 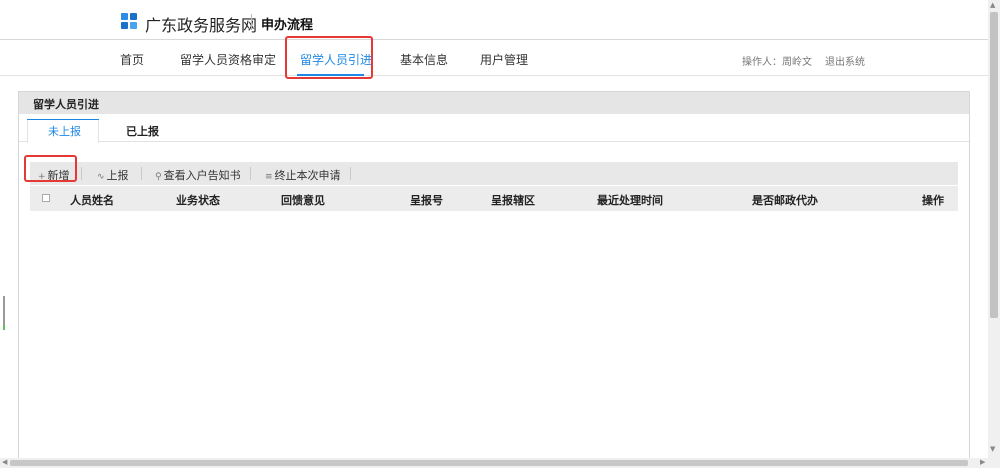 What do you see at coordinates (64, 131) in the screenshot?
I see `tab-unreported: 未上报` at bounding box center [64, 131].